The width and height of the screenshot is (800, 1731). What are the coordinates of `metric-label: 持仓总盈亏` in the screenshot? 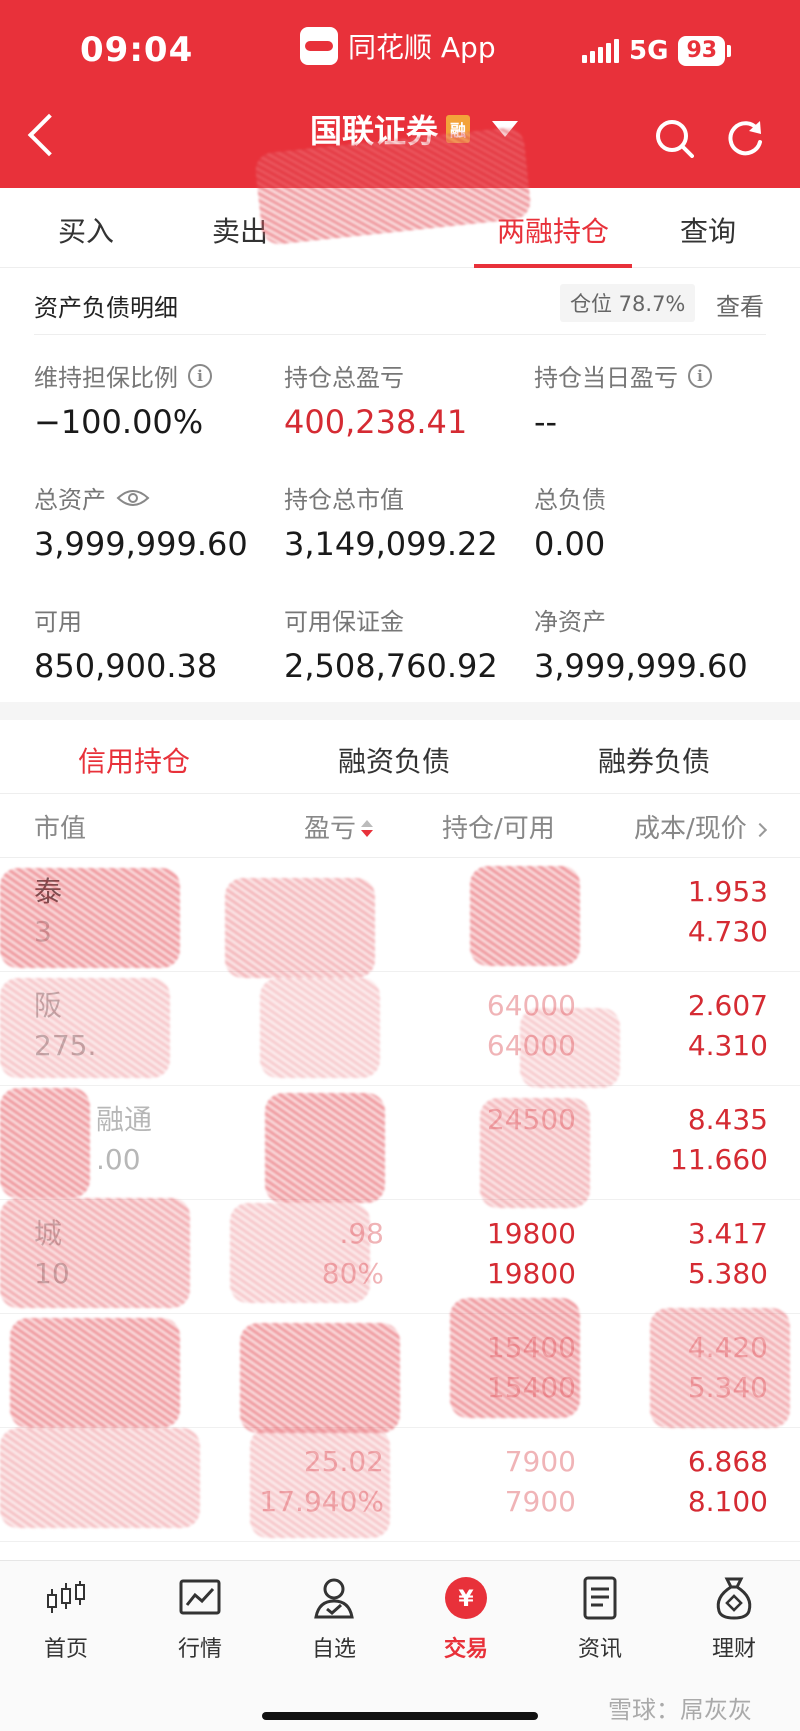 It's located at (344, 378).